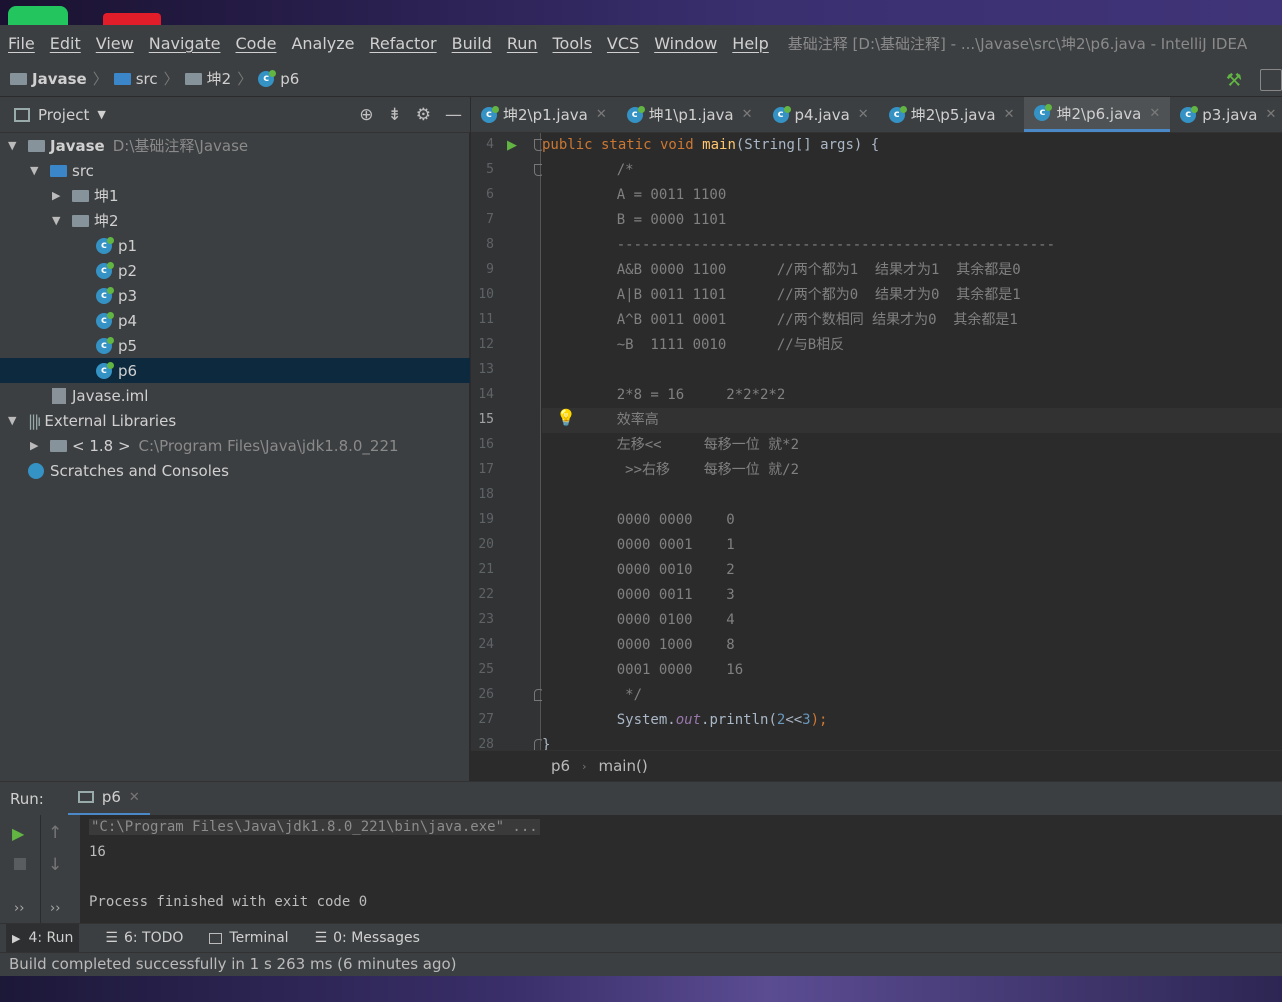 This screenshot has height=1002, width=1282. What do you see at coordinates (1230, 114) in the screenshot?
I see `tab-label: p3.java` at bounding box center [1230, 114].